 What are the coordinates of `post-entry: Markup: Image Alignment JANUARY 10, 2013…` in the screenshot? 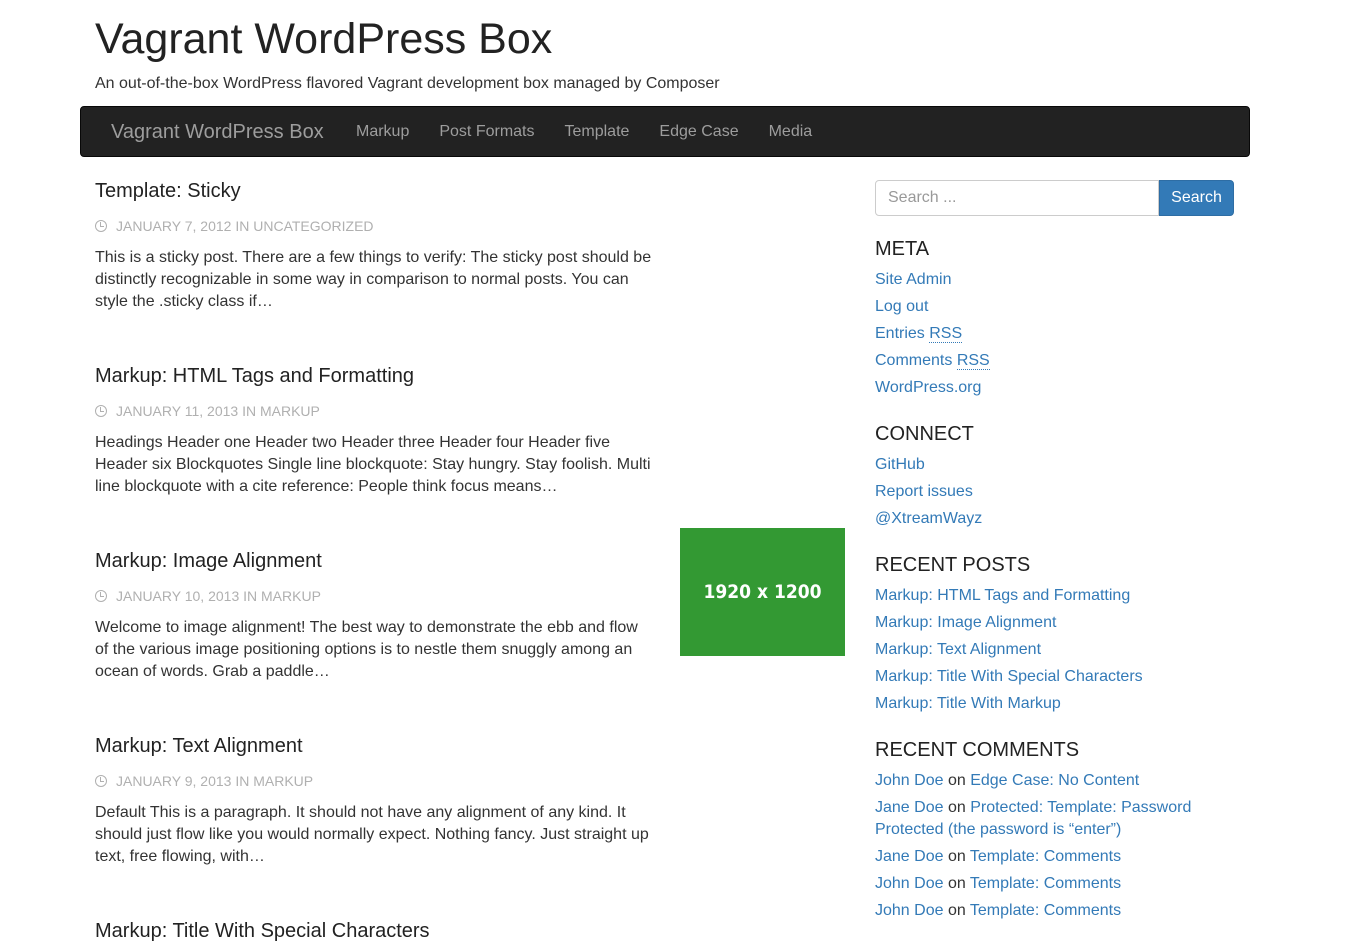 It's located at (375, 616).